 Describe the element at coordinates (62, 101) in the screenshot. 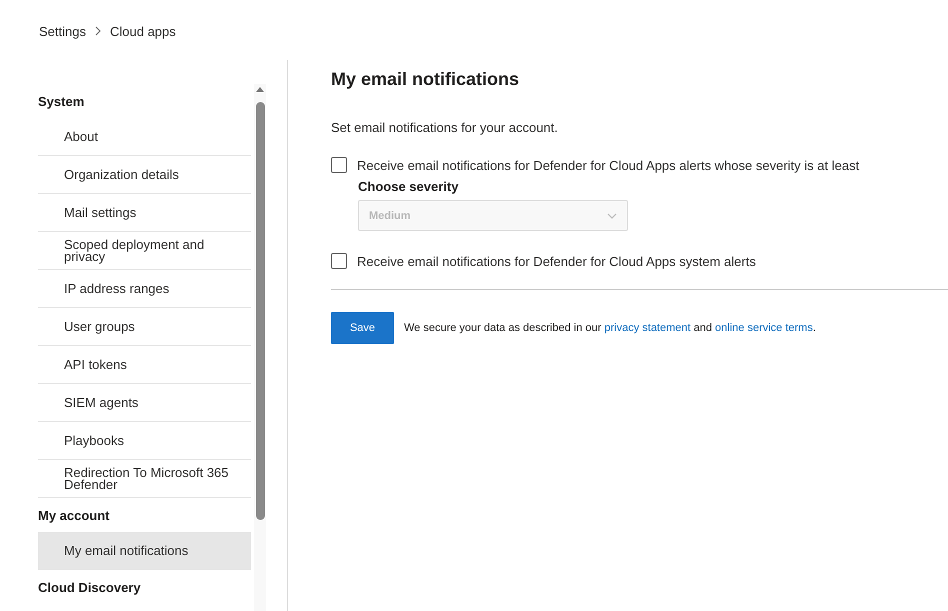

I see `nav-group-heading: System` at that location.